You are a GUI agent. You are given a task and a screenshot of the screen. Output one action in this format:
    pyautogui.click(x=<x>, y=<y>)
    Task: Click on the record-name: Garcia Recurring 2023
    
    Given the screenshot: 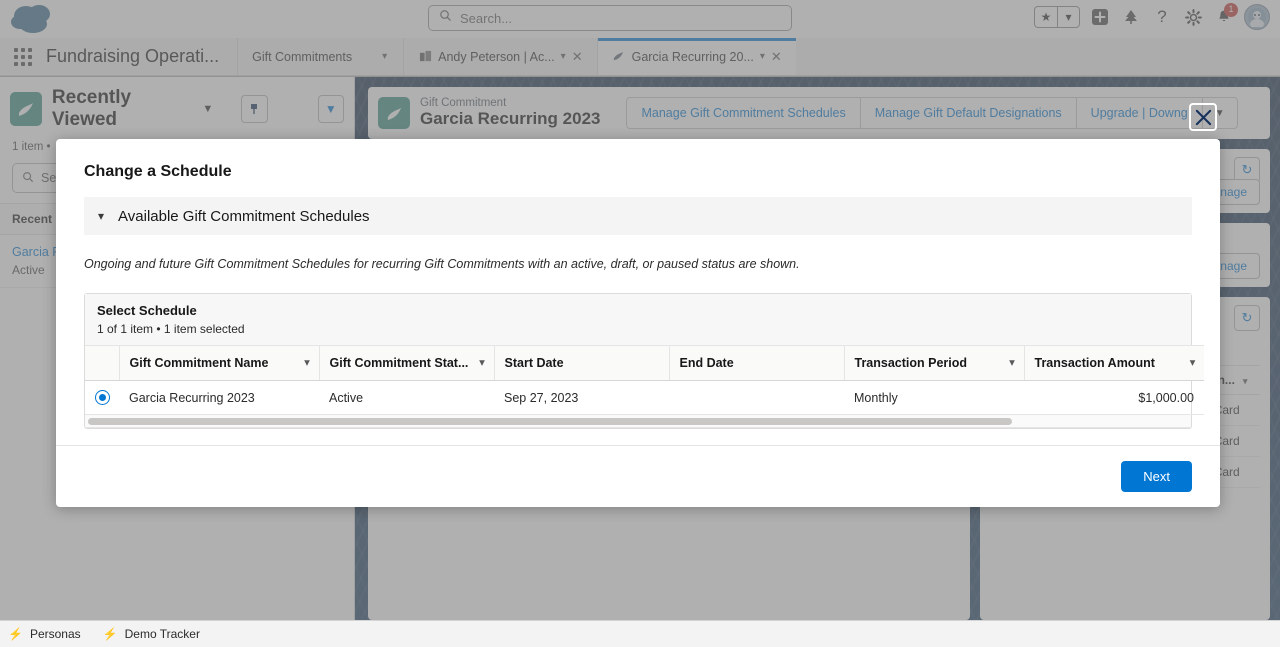 What is the action you would take?
    pyautogui.click(x=510, y=119)
    